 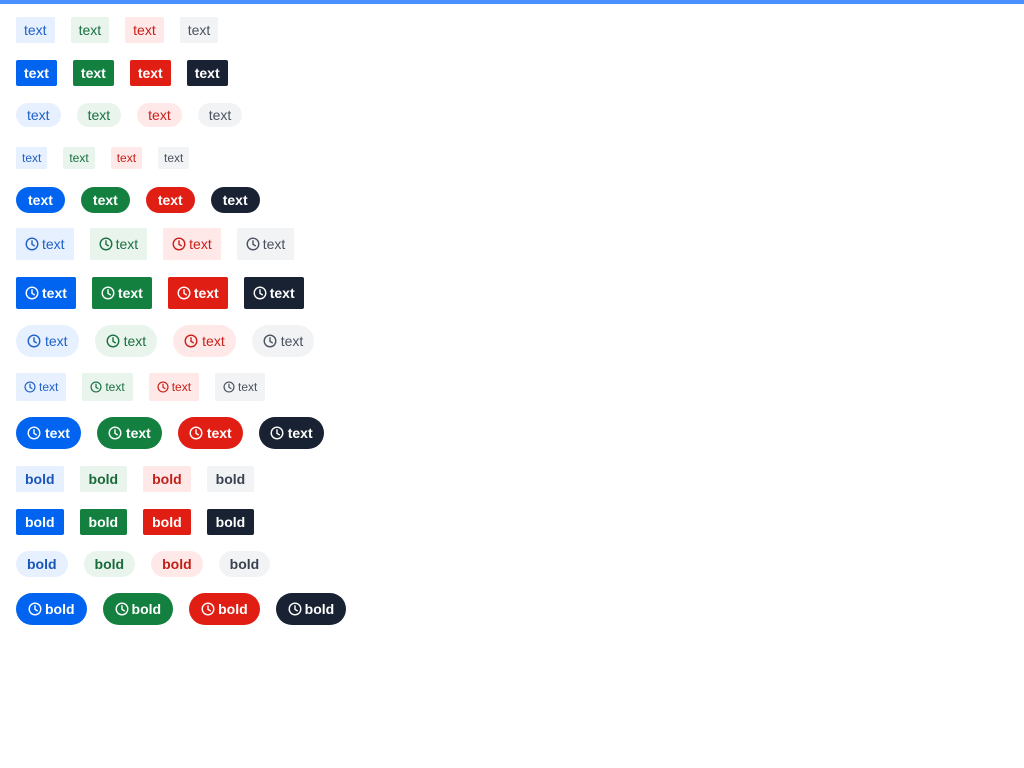 What do you see at coordinates (141, 387) in the screenshot?
I see `badge-row-light-icon-small: text text text text` at bounding box center [141, 387].